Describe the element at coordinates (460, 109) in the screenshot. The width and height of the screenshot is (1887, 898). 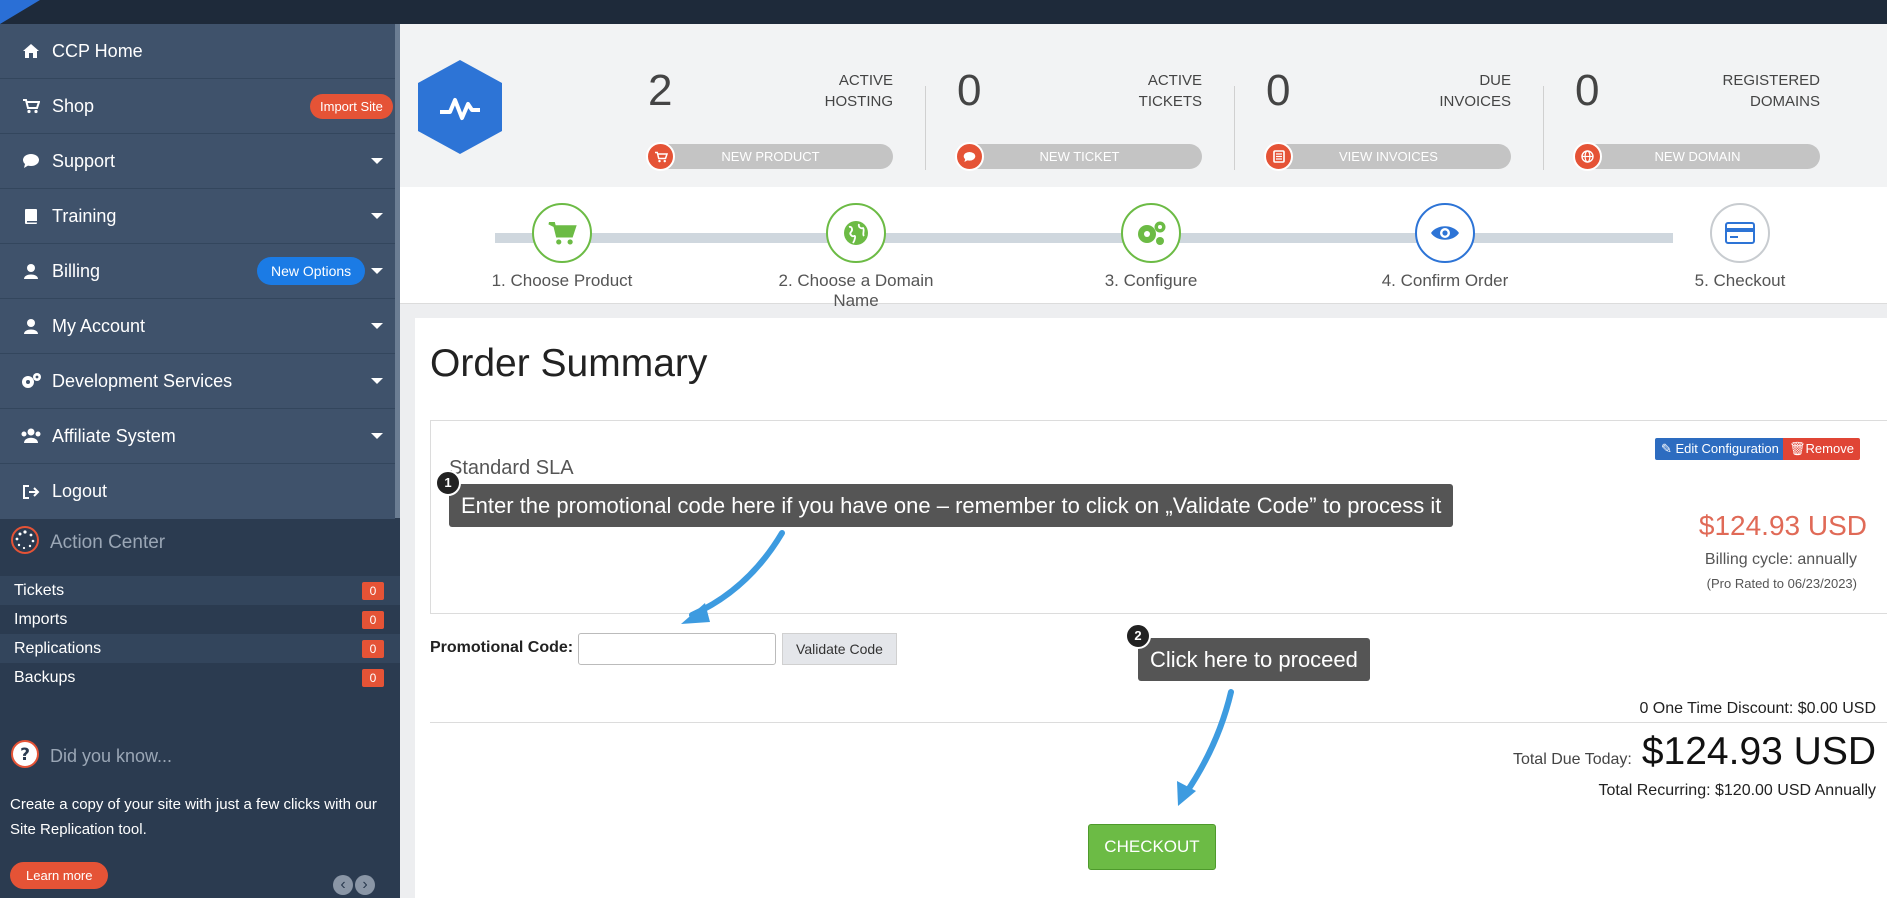
I see `brand-logo` at that location.